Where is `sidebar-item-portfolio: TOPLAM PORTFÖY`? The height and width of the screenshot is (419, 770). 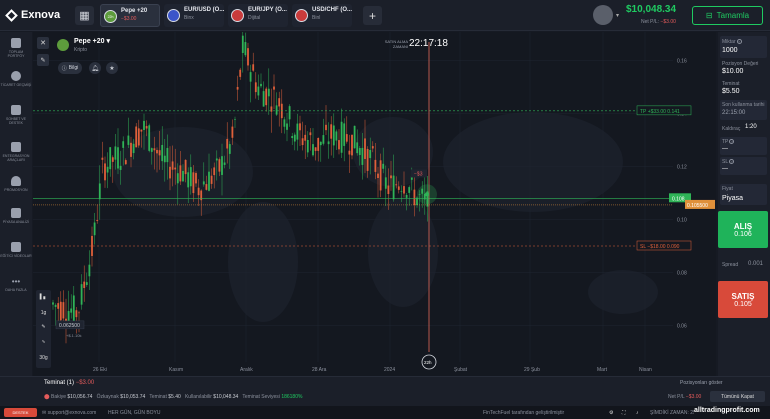
sidebar-item-portfolio: TOPLAM PORTFÖY is located at coordinates (16, 48).